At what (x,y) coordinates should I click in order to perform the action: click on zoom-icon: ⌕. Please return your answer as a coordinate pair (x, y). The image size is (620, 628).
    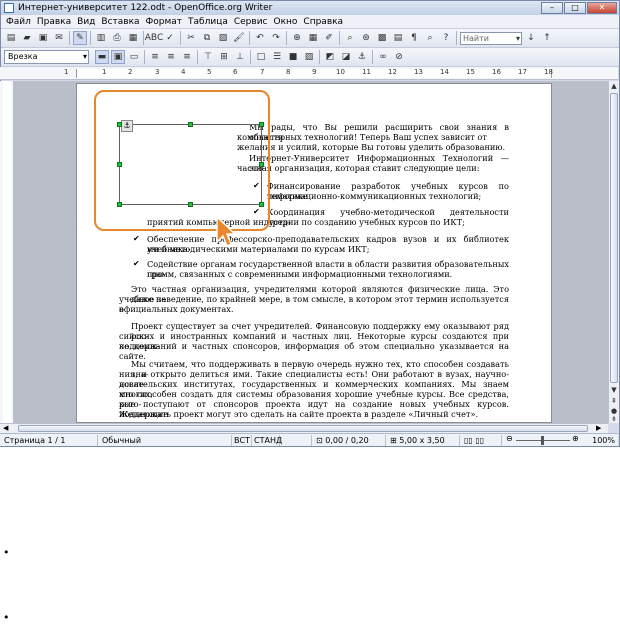
    Looking at the image, I should click on (430, 38).